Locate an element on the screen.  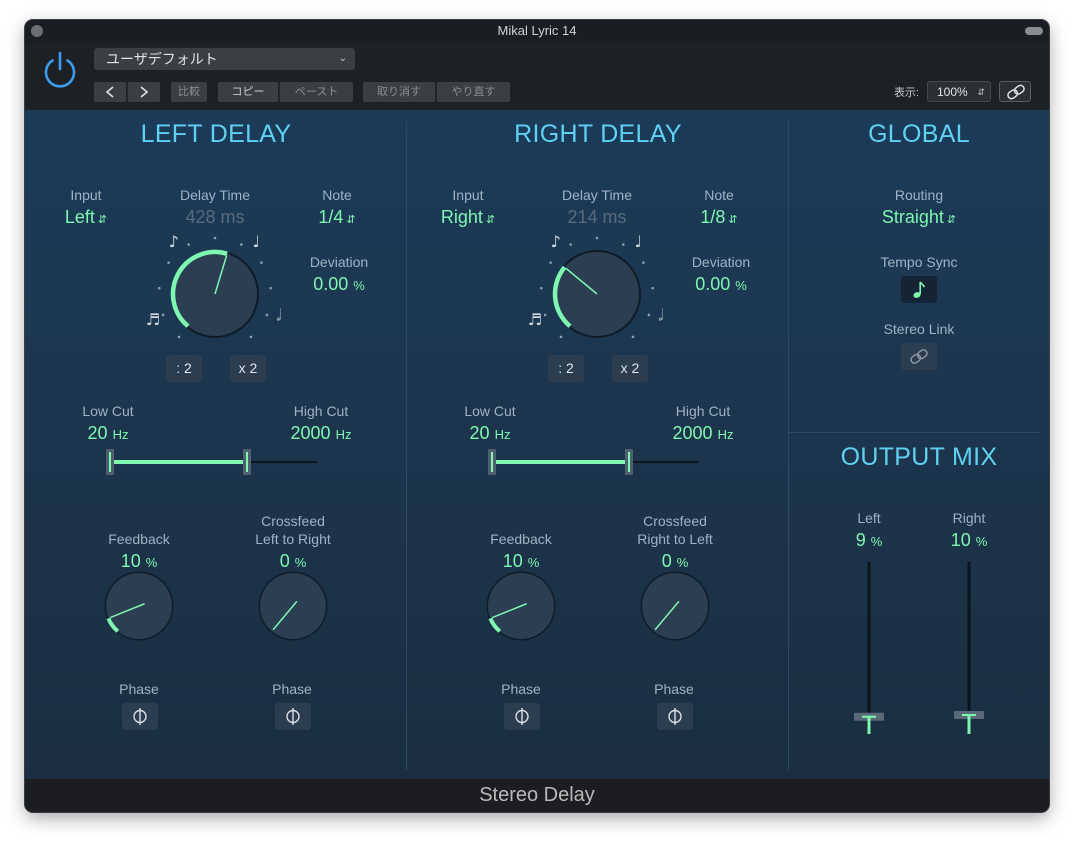
section-title: OUTPUT MIX is located at coordinates (919, 457).